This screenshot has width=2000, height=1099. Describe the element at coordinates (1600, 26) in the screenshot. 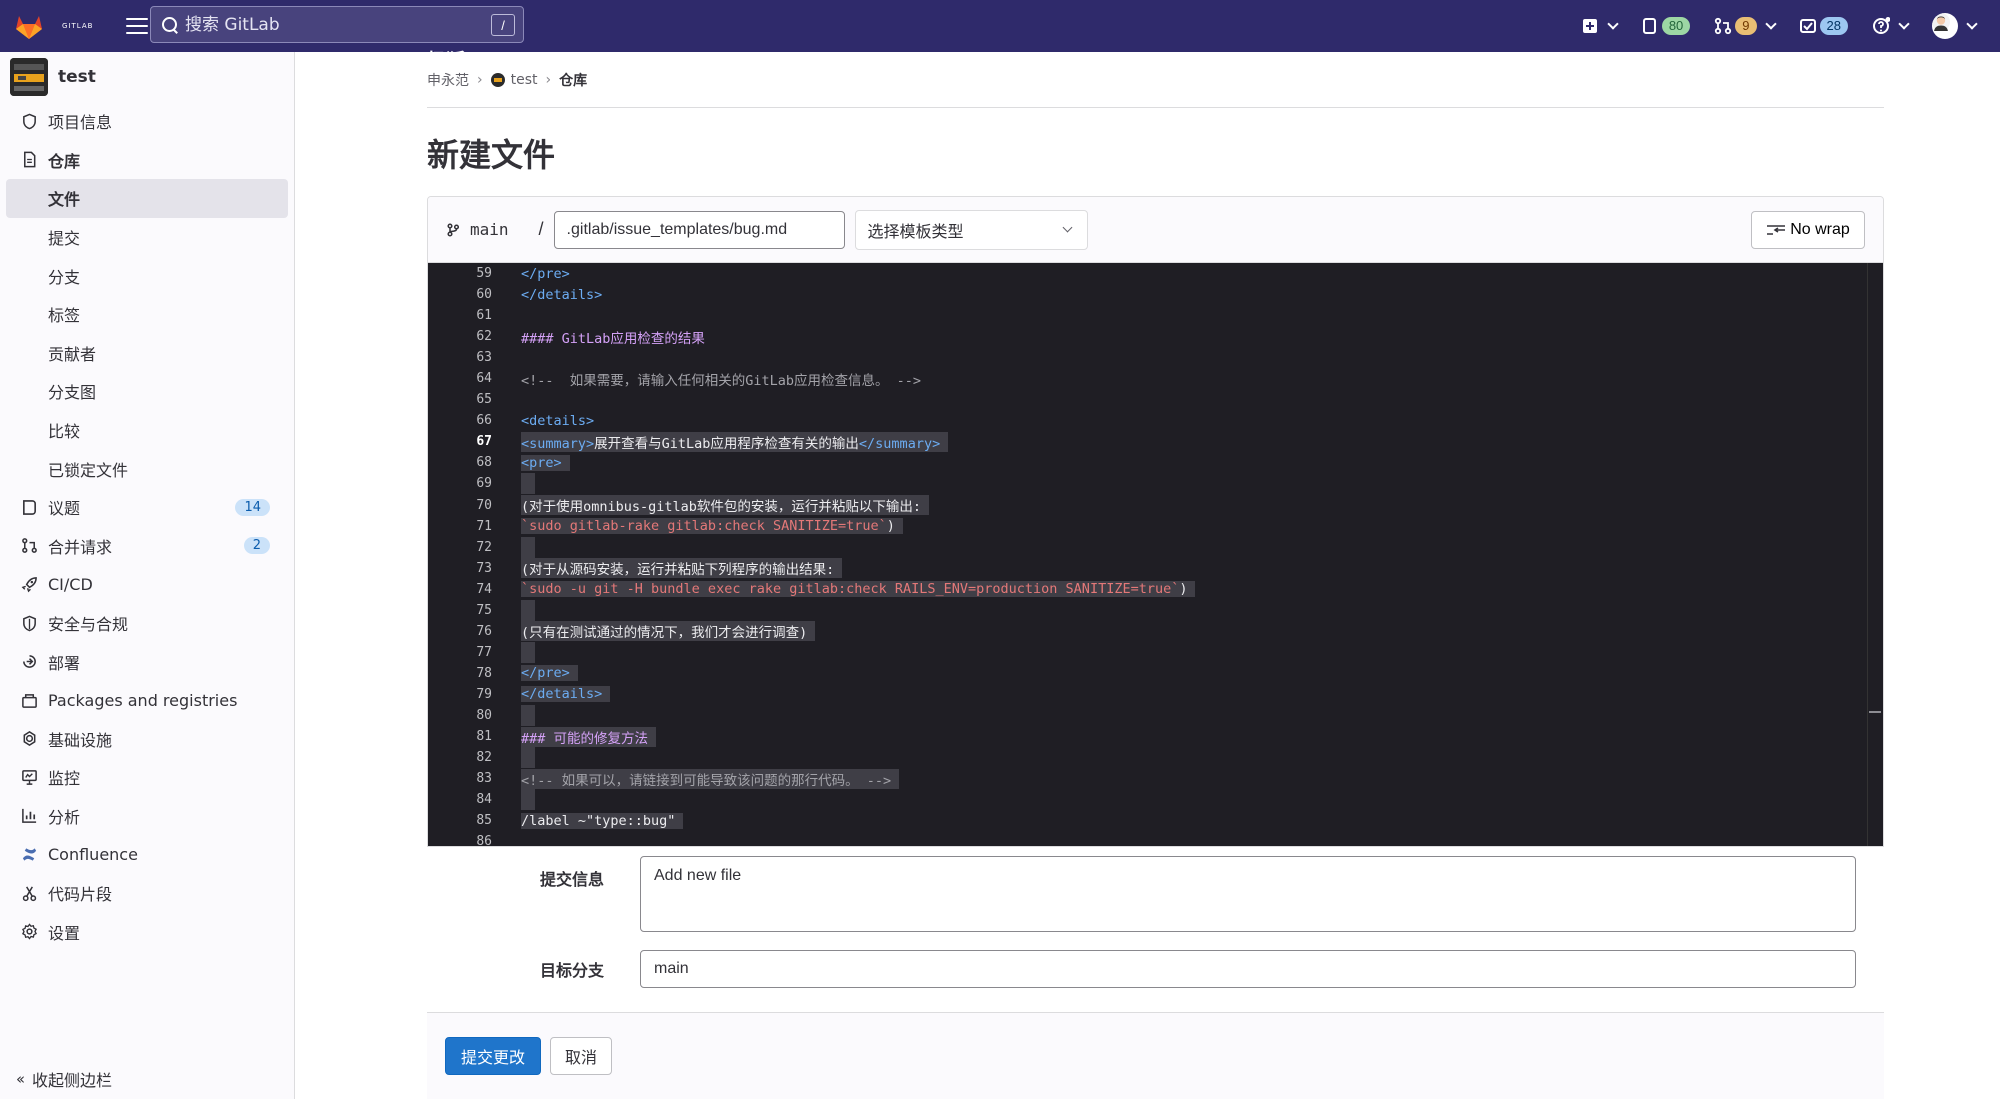

I see `create-new-button` at that location.